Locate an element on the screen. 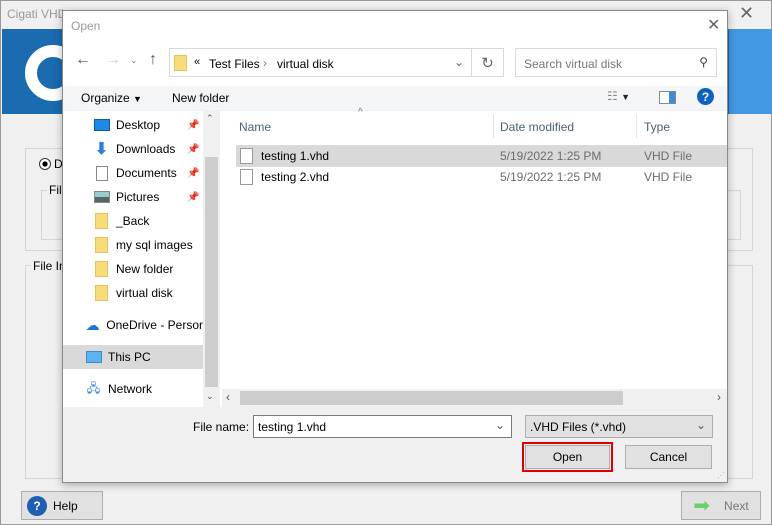  desktop-icon is located at coordinates (101, 125).